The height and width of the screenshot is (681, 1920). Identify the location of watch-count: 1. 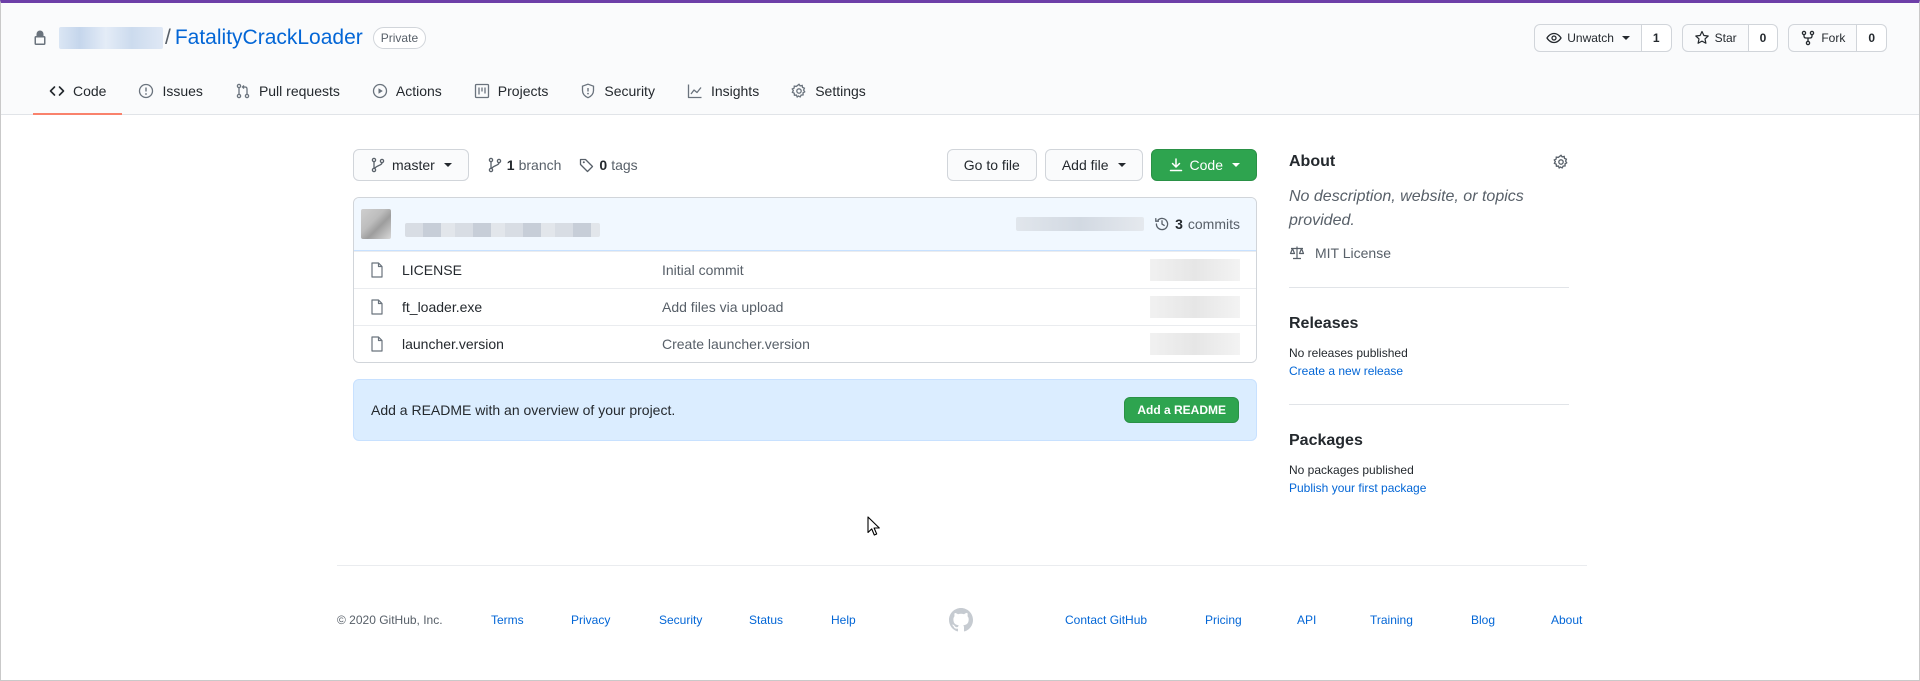
(1656, 38).